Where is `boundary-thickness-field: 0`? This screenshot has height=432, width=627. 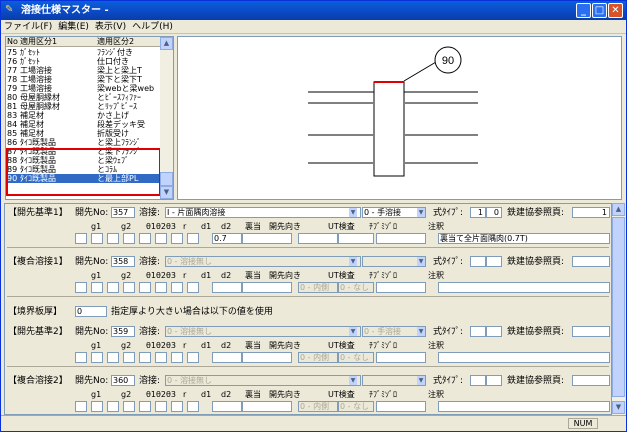
boundary-thickness-field: 0 is located at coordinates (91, 311).